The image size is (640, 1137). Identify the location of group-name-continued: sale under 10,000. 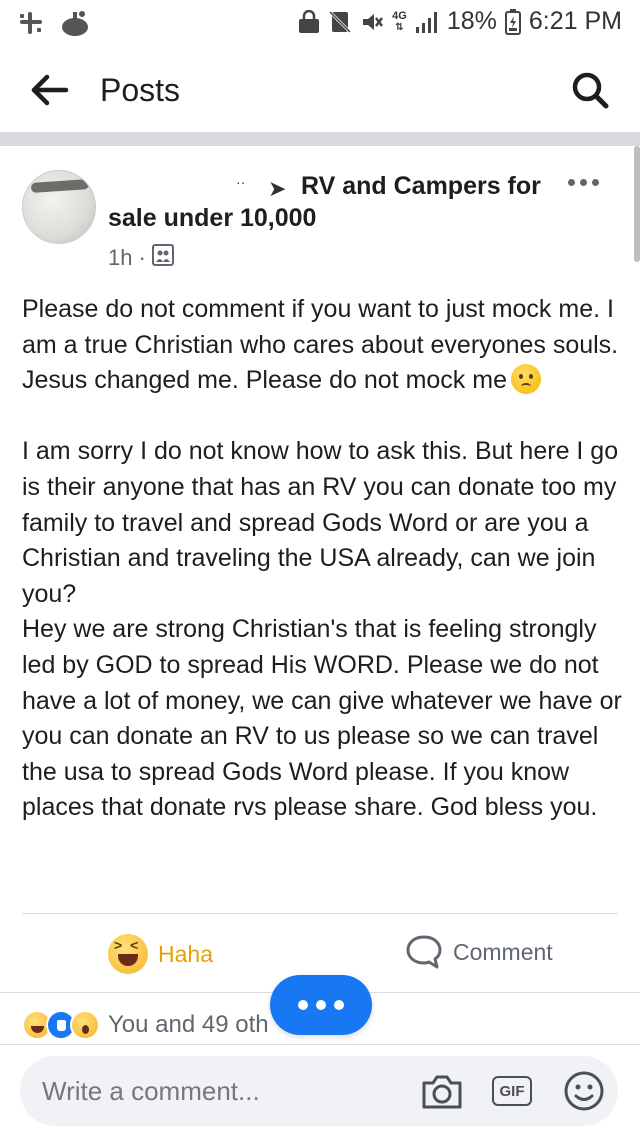
(212, 218).